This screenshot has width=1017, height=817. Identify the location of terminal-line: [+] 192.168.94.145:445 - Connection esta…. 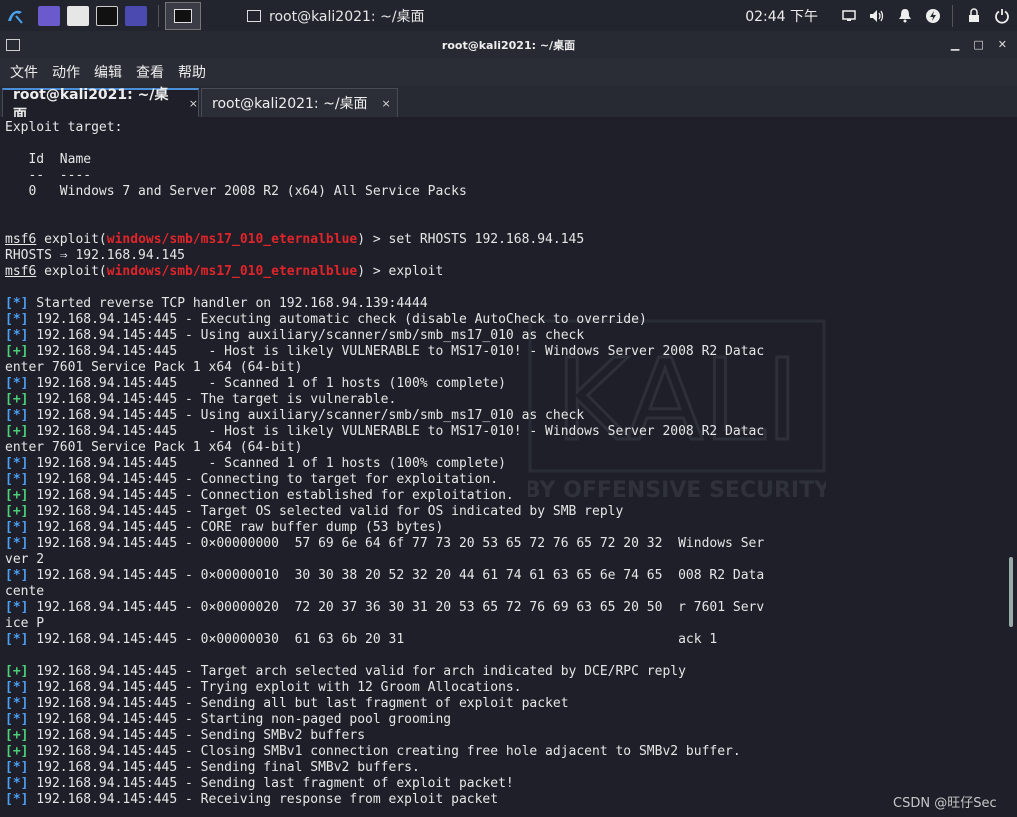
(384, 496).